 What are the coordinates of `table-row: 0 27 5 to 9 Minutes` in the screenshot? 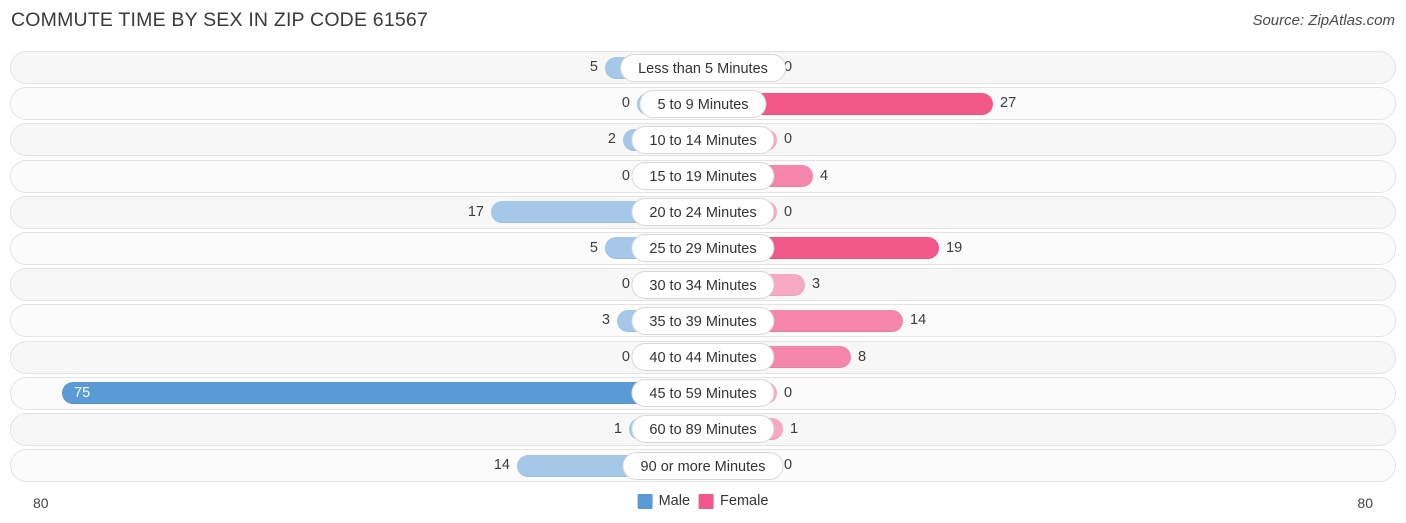 It's located at (703, 104).